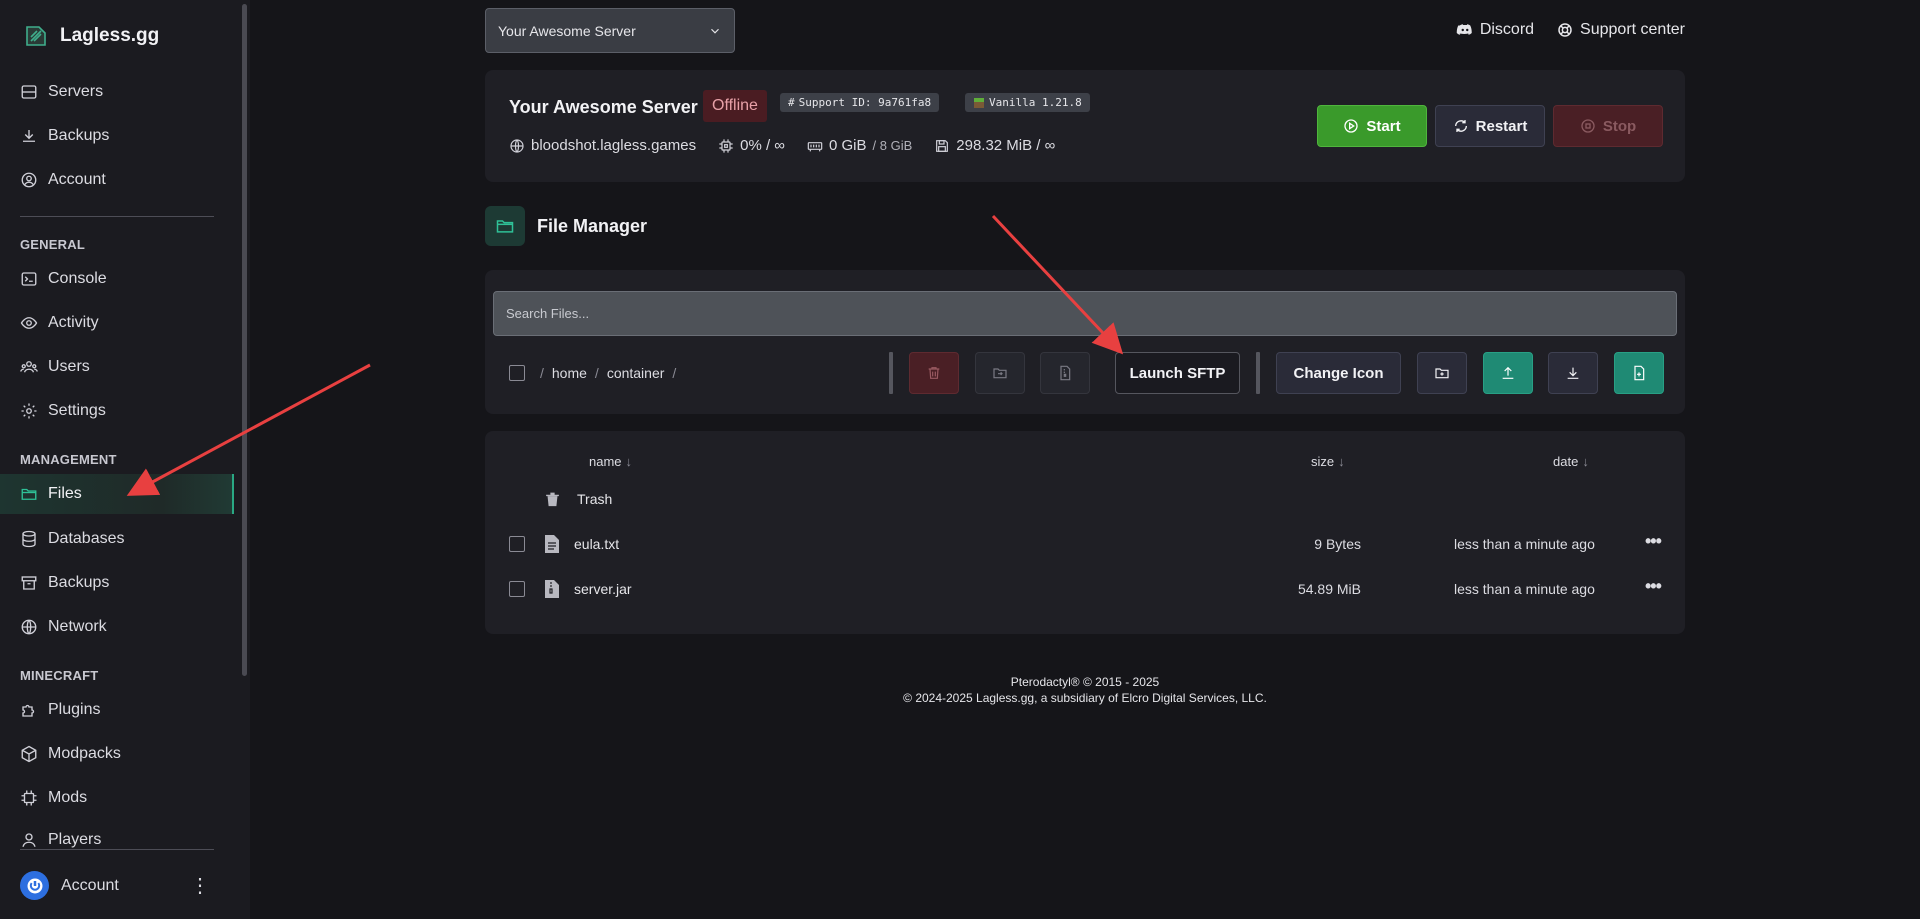  Describe the element at coordinates (64, 136) in the screenshot. I see `sidebar-item-backups: Backups` at that location.